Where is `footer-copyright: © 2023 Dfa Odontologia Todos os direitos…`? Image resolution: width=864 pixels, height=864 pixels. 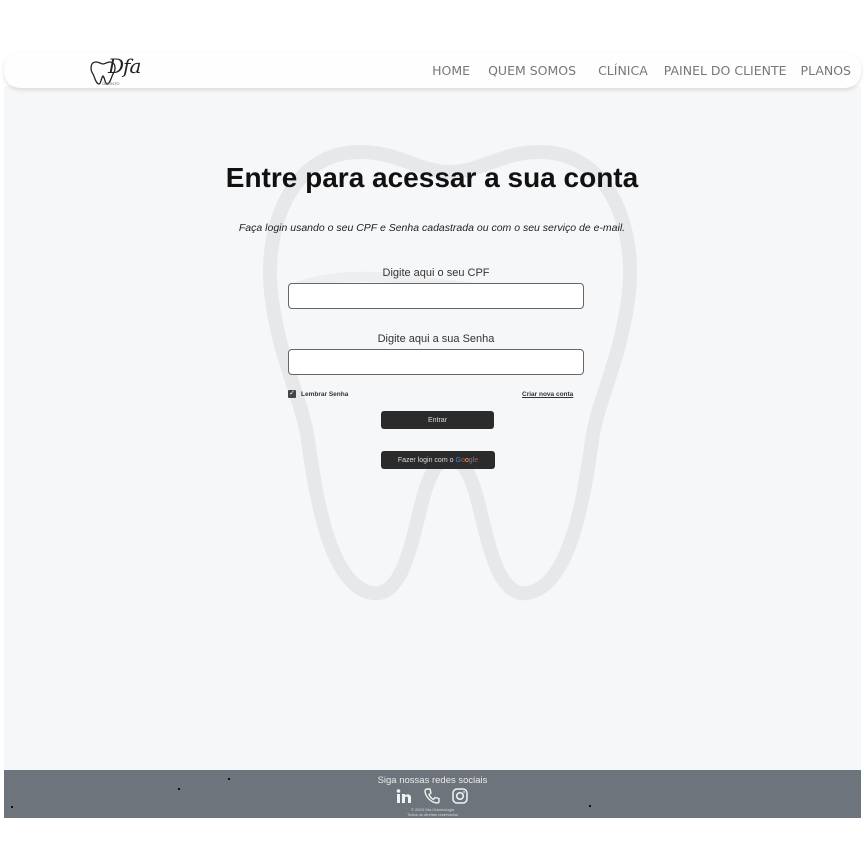
footer-copyright: © 2023 Dfa Odontologia Todos os direitos… is located at coordinates (432, 812).